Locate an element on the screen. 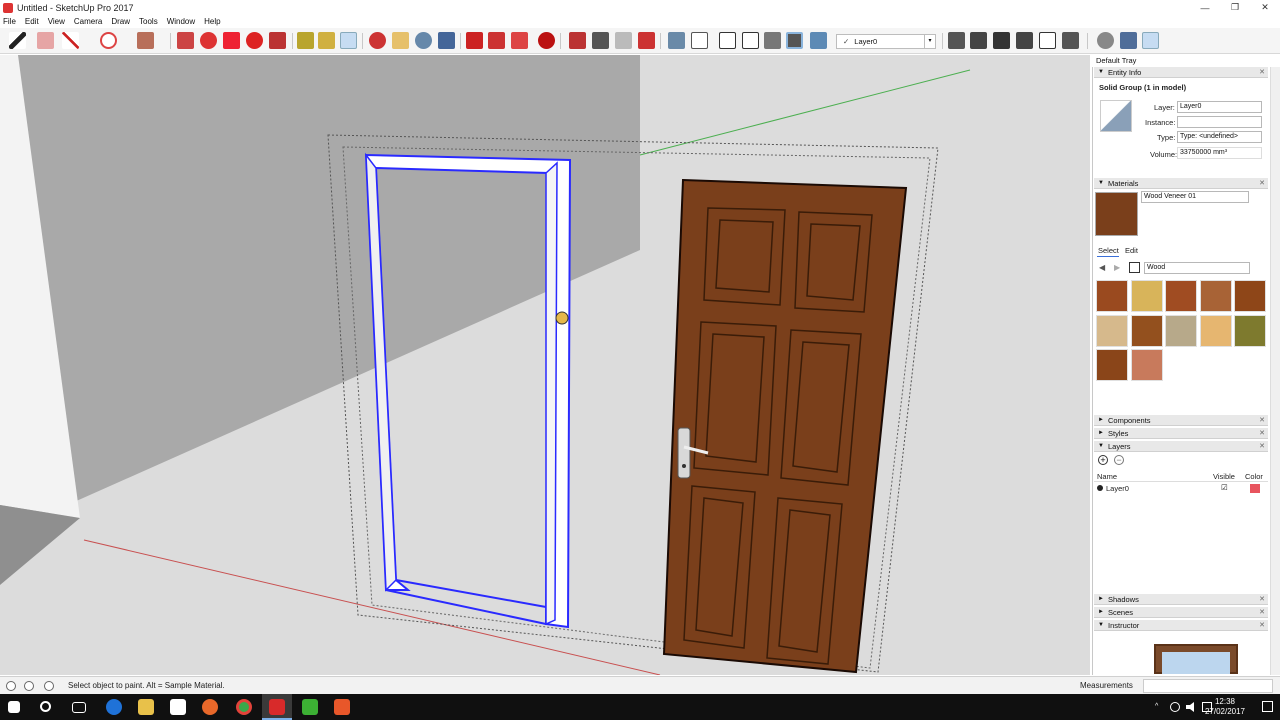 Image resolution: width=1280 pixels, height=720 pixels. components-header: ► Components ✕ is located at coordinates (1181, 420).